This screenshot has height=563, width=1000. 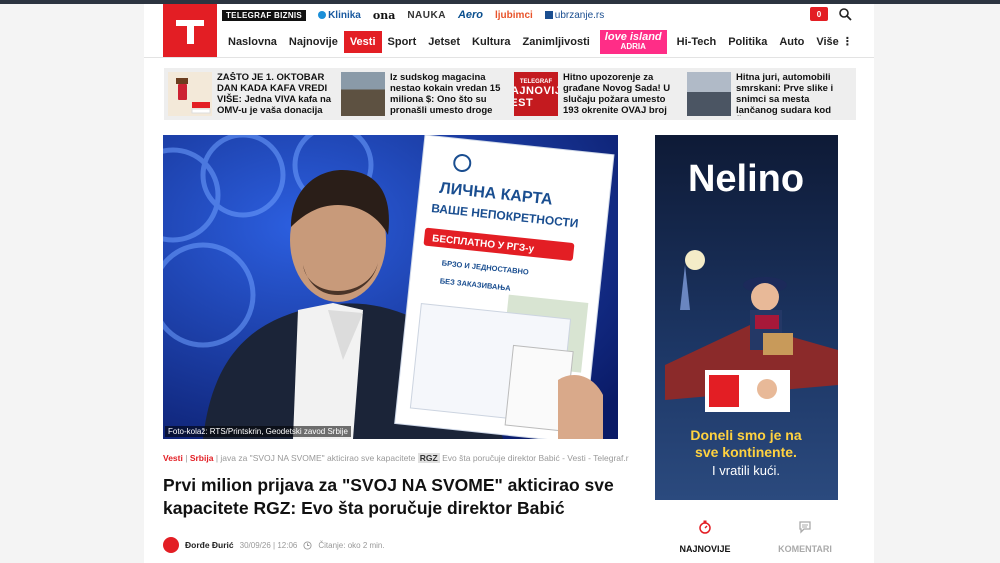 I want to click on nav-vesti: Vesti, so click(x=362, y=42).